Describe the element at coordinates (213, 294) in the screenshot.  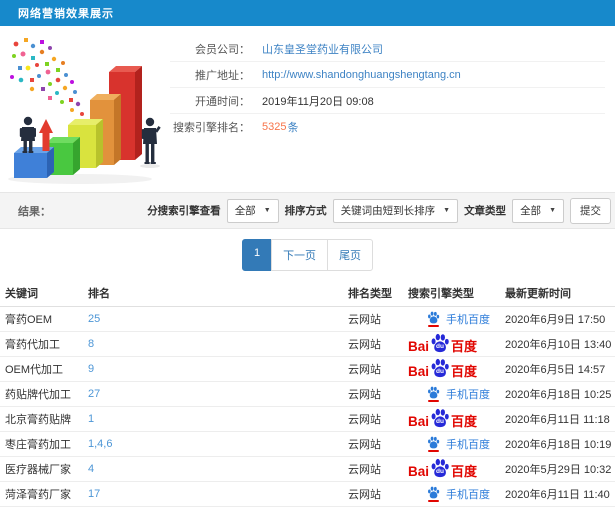
I see `column-header: 排名` at that location.